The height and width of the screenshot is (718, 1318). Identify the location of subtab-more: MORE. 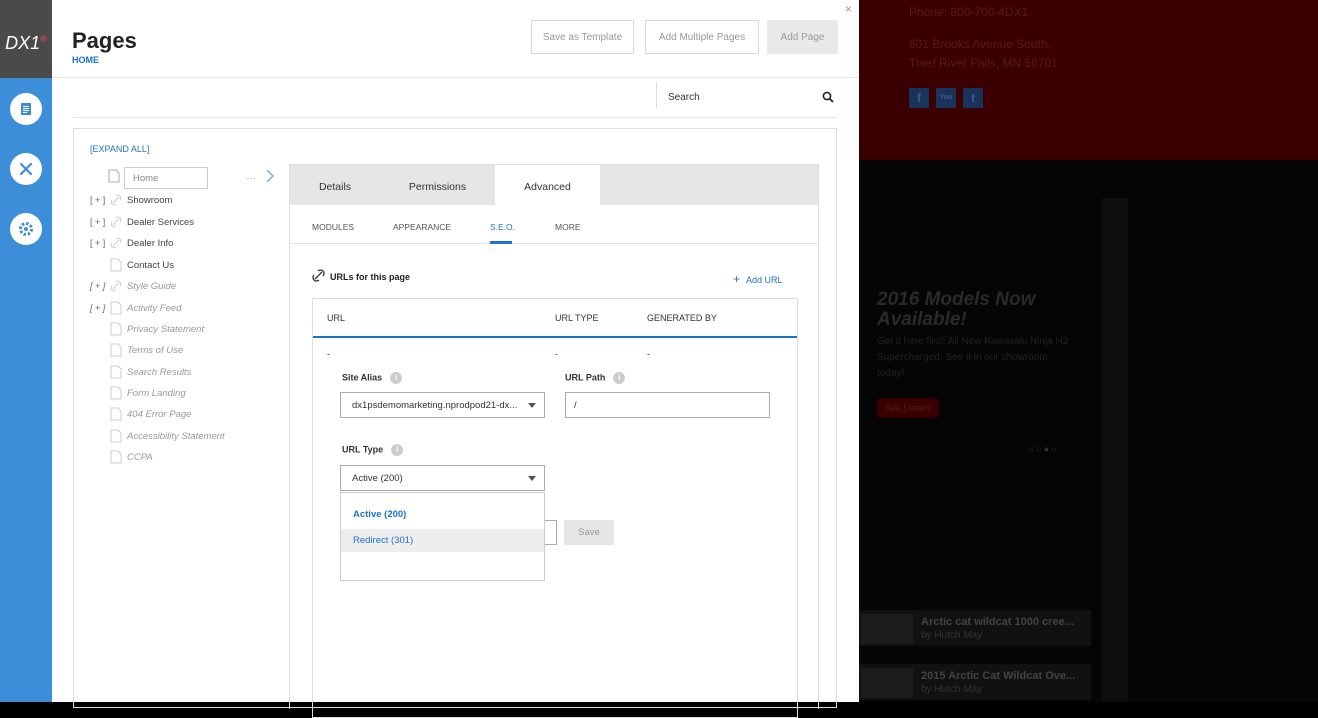
(568, 227).